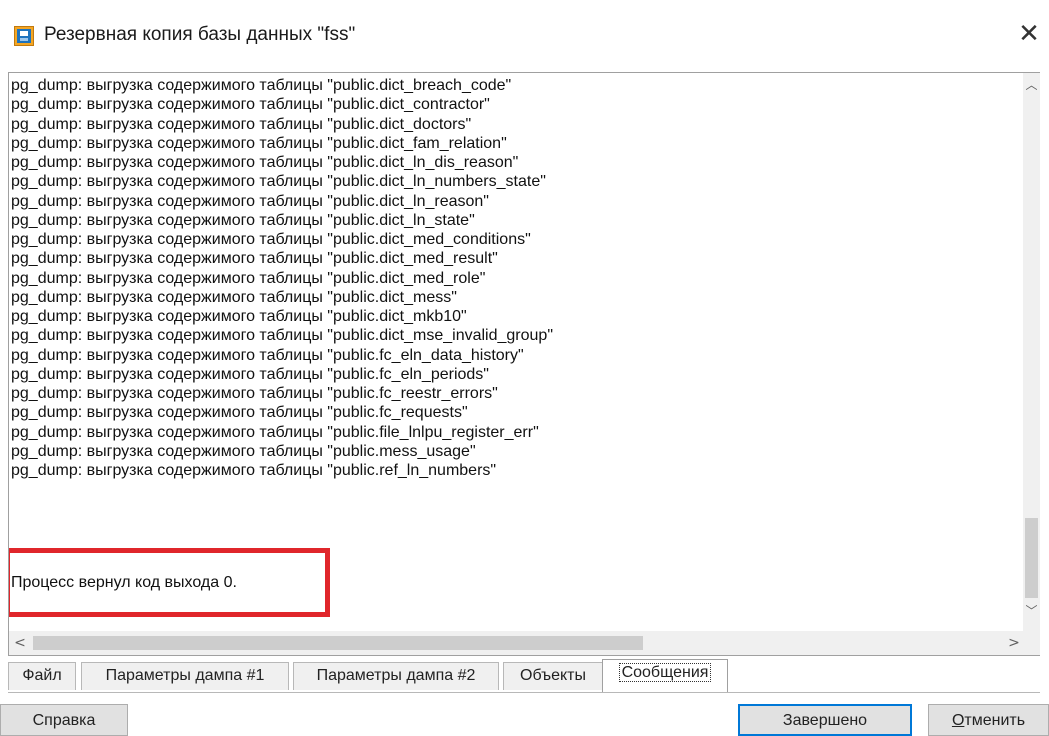 This screenshot has width=1049, height=736. Describe the element at coordinates (185, 676) in the screenshot. I see `tab-dump-params-1: Параметры дампа #1` at that location.